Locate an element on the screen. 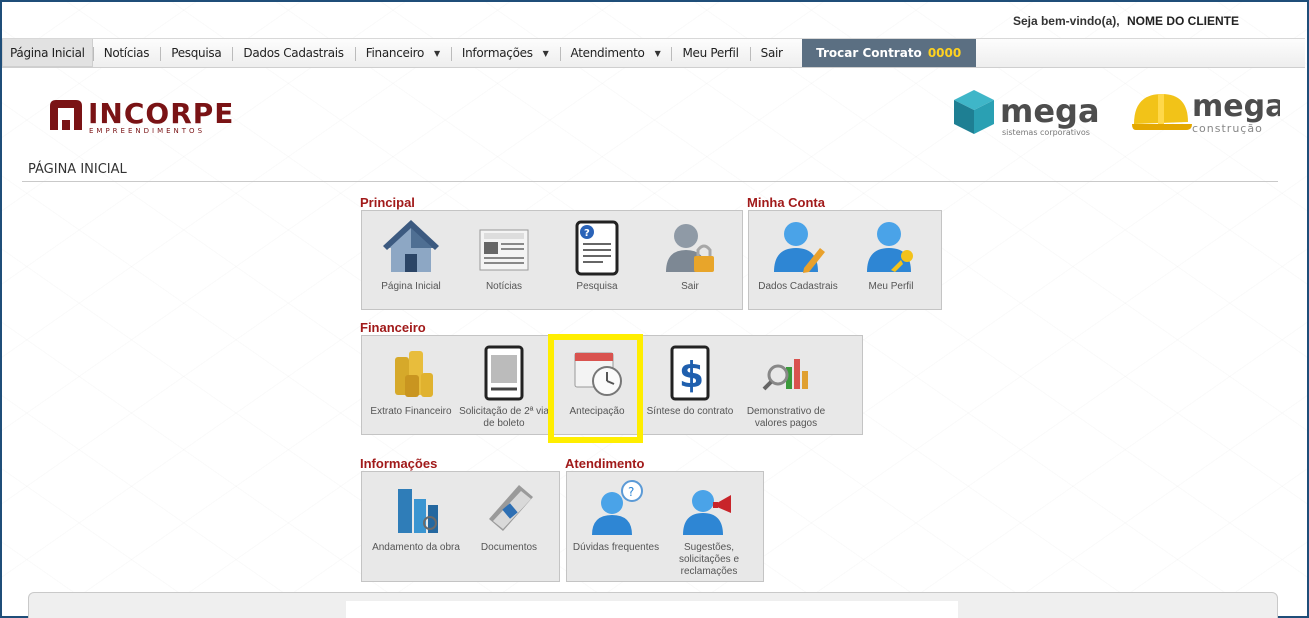 Image resolution: width=1309 pixels, height=618 pixels. mega-sistemas-logo: mega sistemas corporativos is located at coordinates (1027, 115).